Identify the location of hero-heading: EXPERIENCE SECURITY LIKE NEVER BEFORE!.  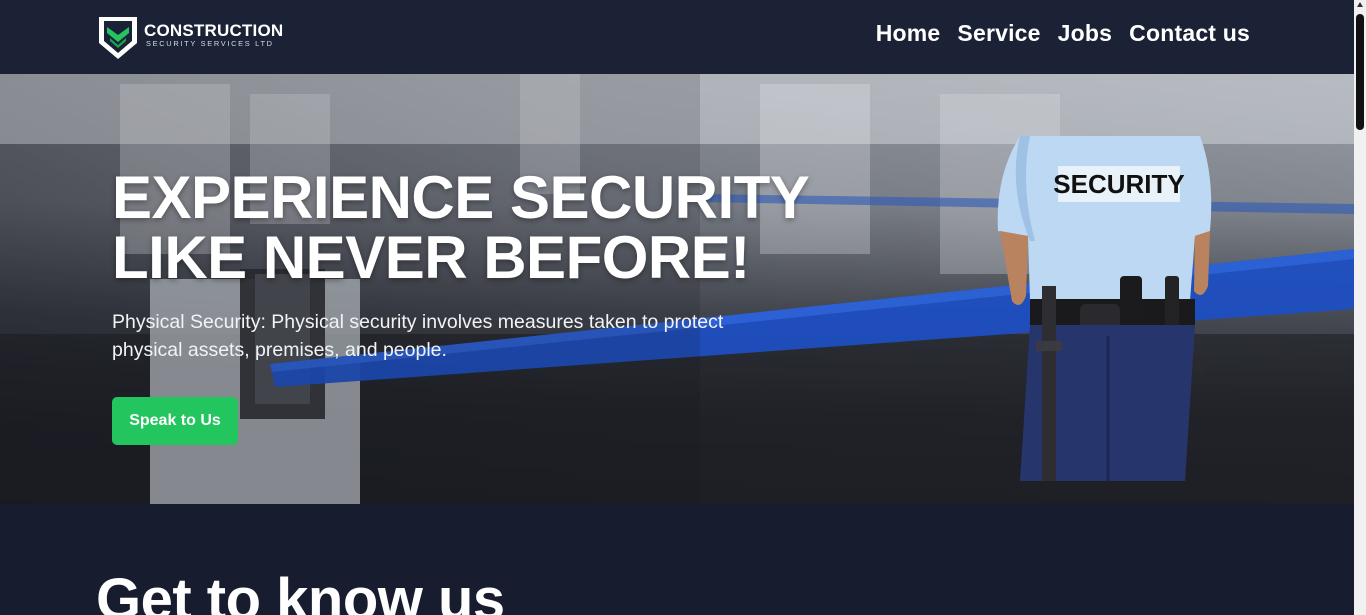
(462, 228).